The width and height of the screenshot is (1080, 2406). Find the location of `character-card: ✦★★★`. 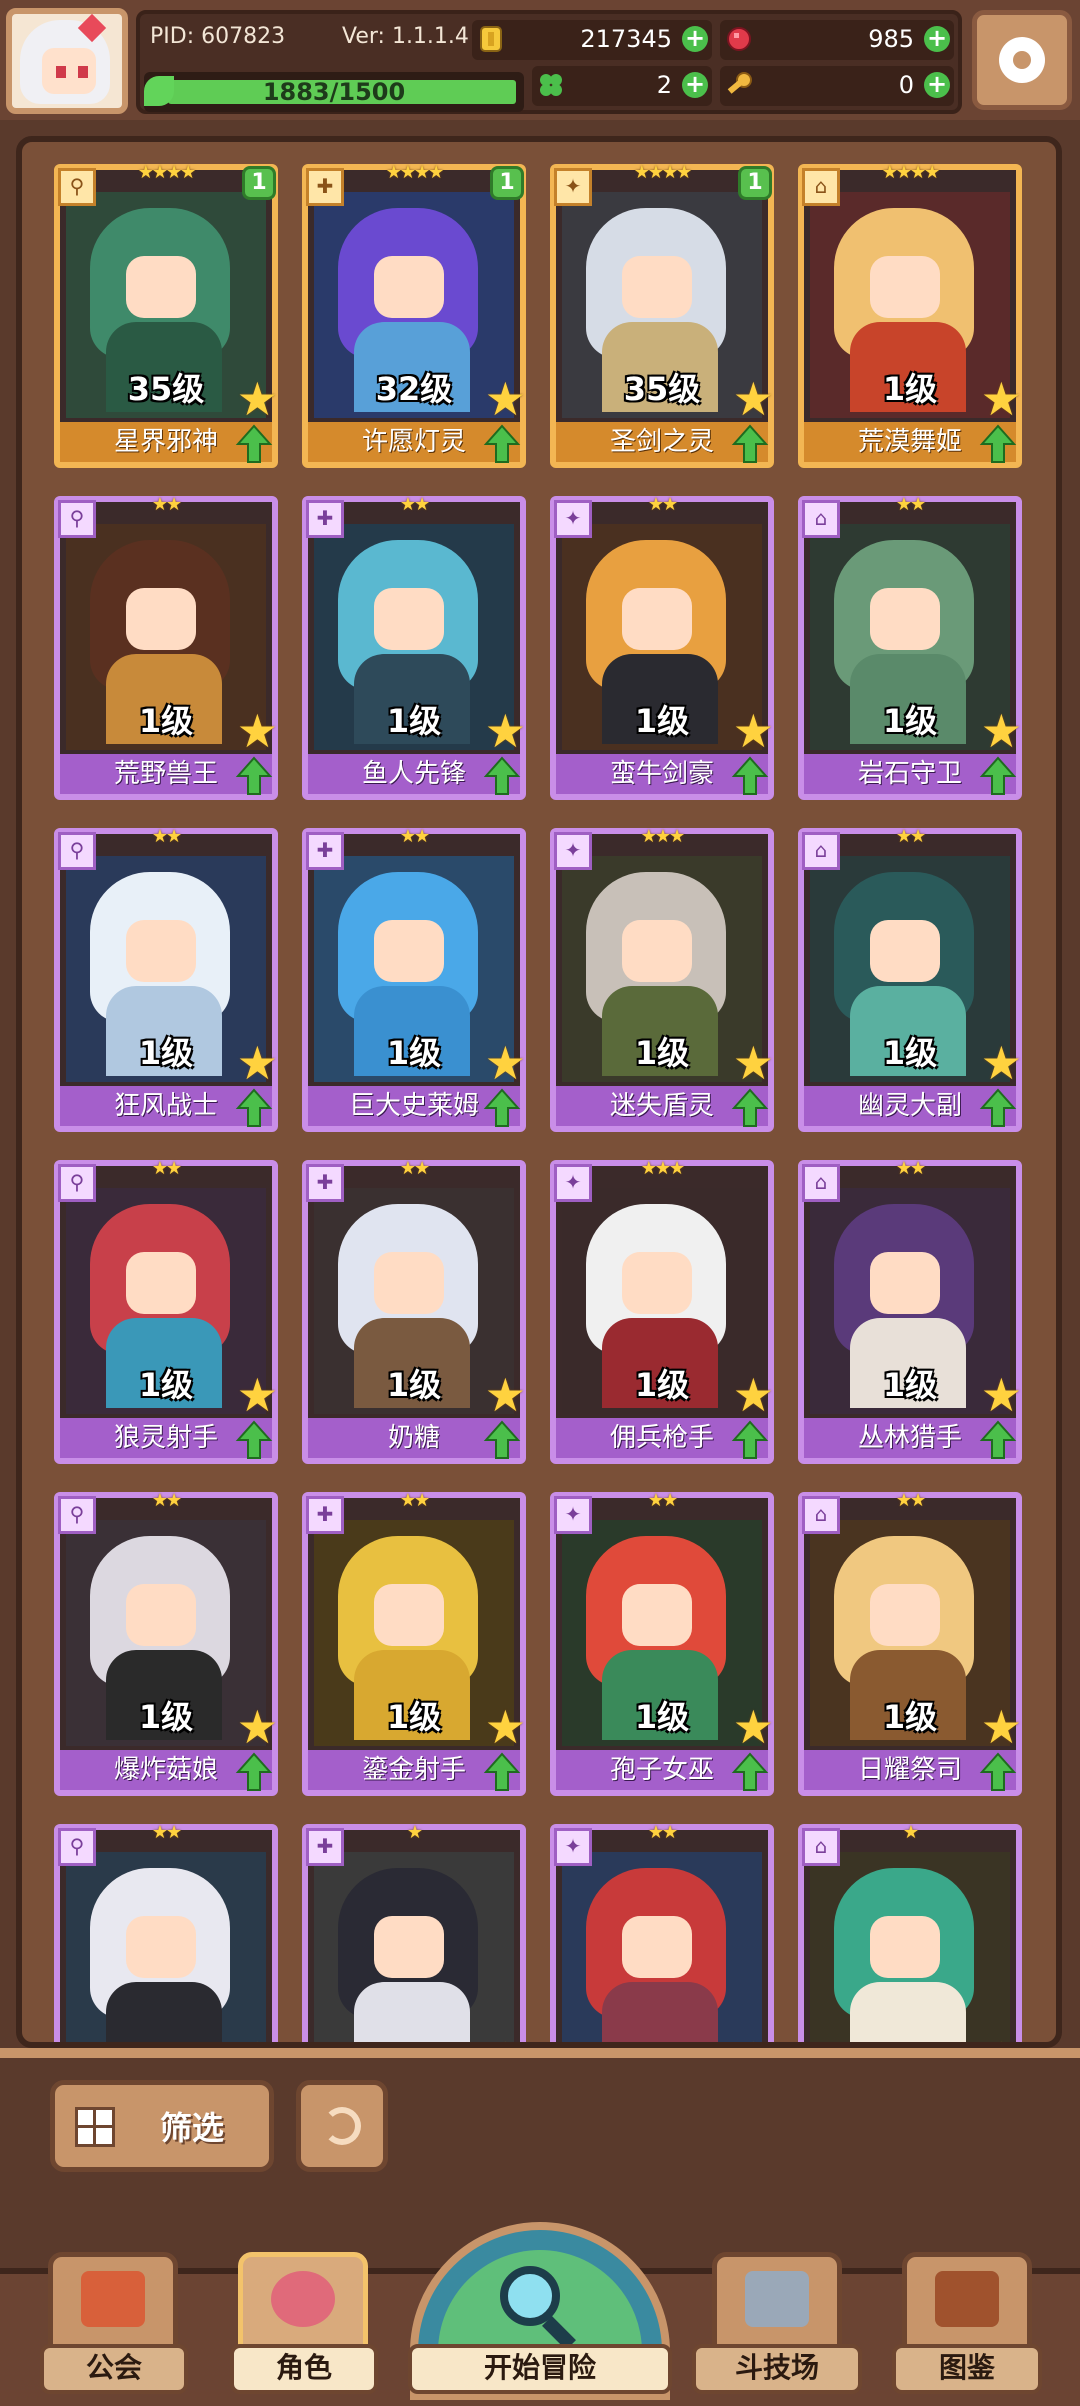

character-card: ✦★★★ is located at coordinates (662, 1932).